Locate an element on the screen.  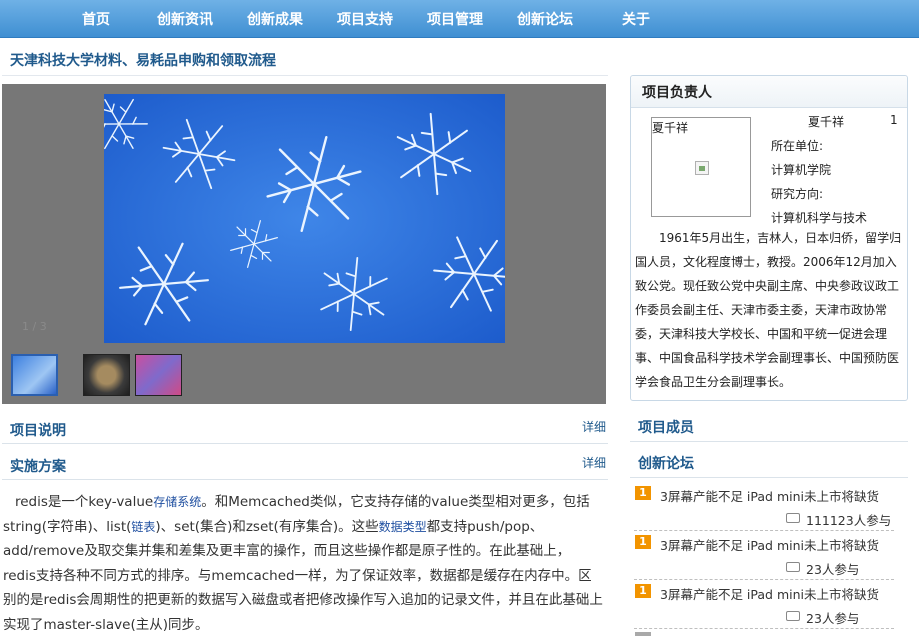
nav-project-management: 项目管理 is located at coordinates (455, 19).